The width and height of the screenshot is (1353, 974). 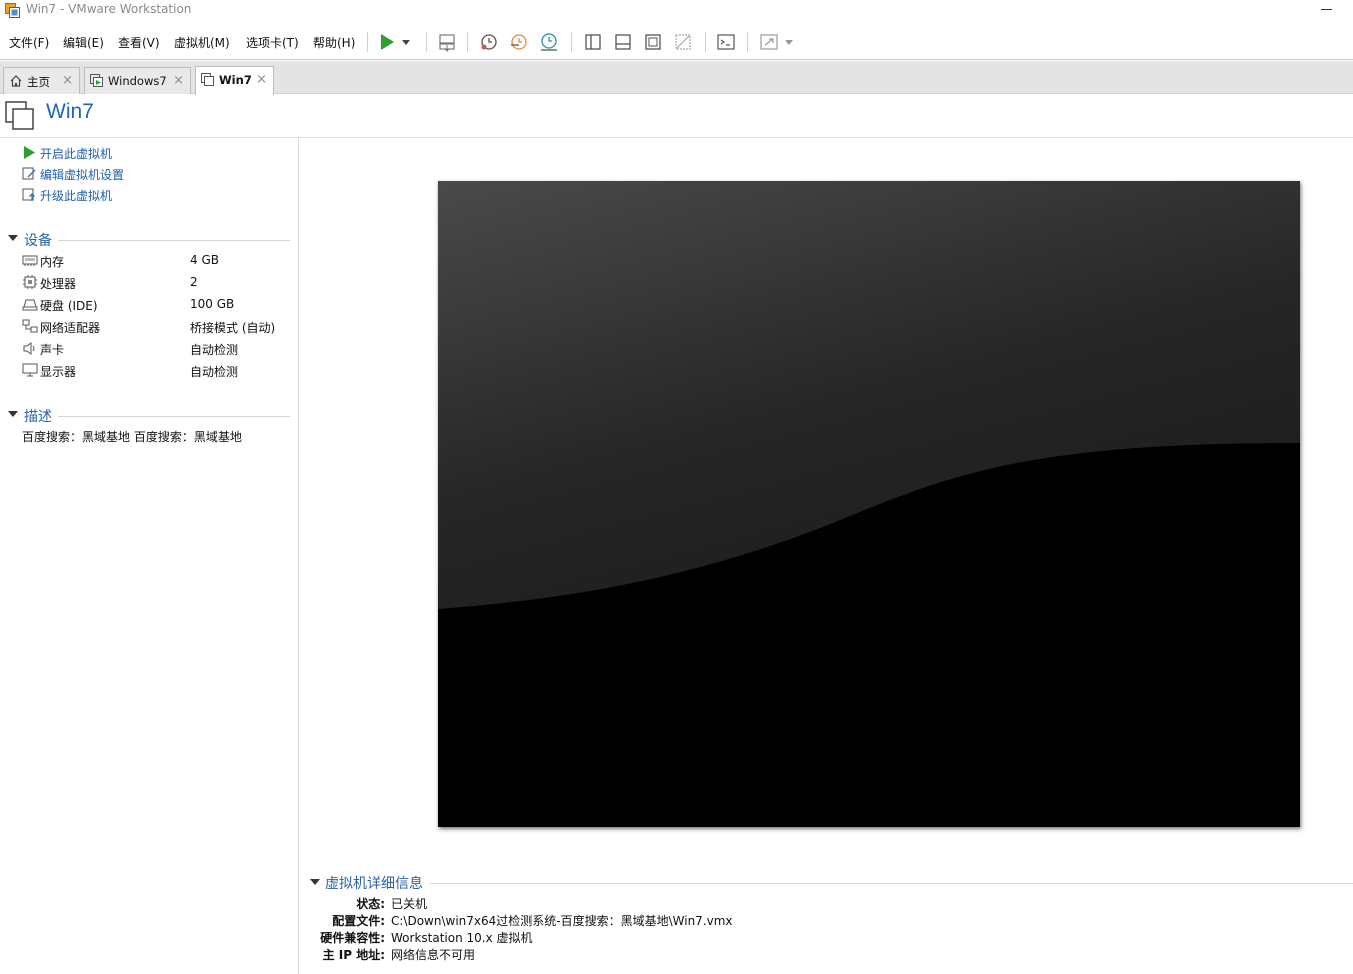 I want to click on vm-description: 百度搜索：黑域基地 百度搜索：黑域基地, so click(x=132, y=436).